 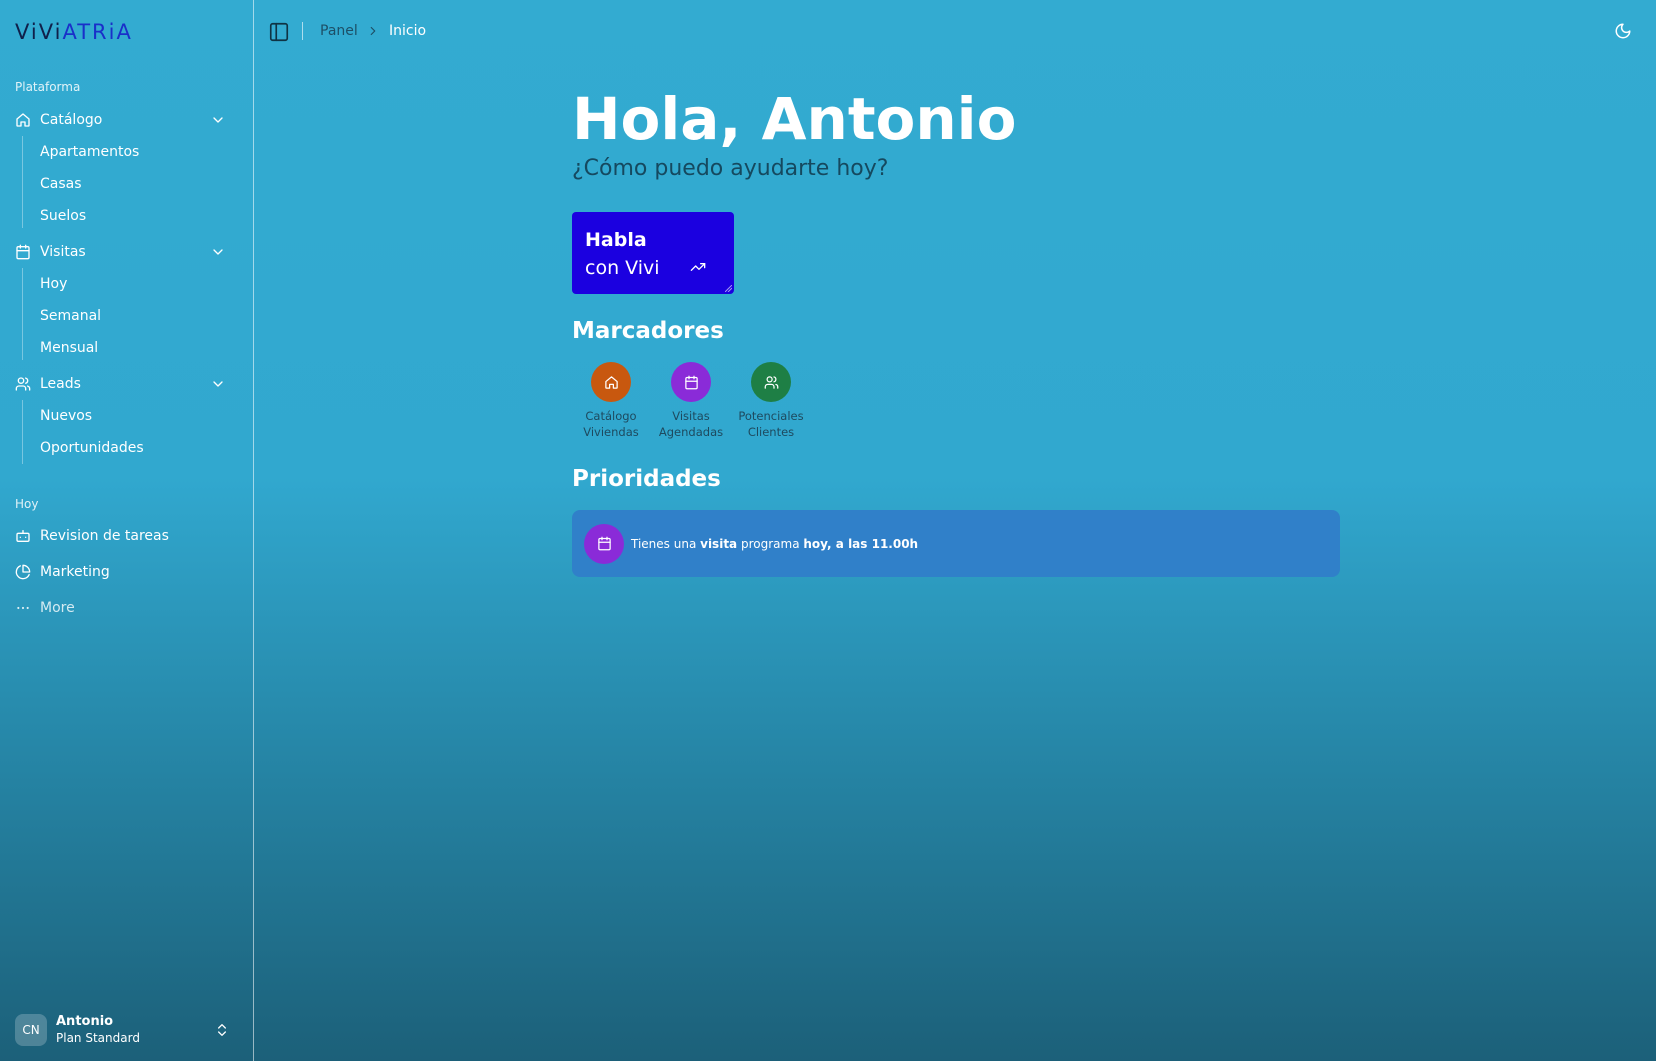 What do you see at coordinates (611, 416) in the screenshot?
I see `bookmark-label-line1: Catálogo` at bounding box center [611, 416].